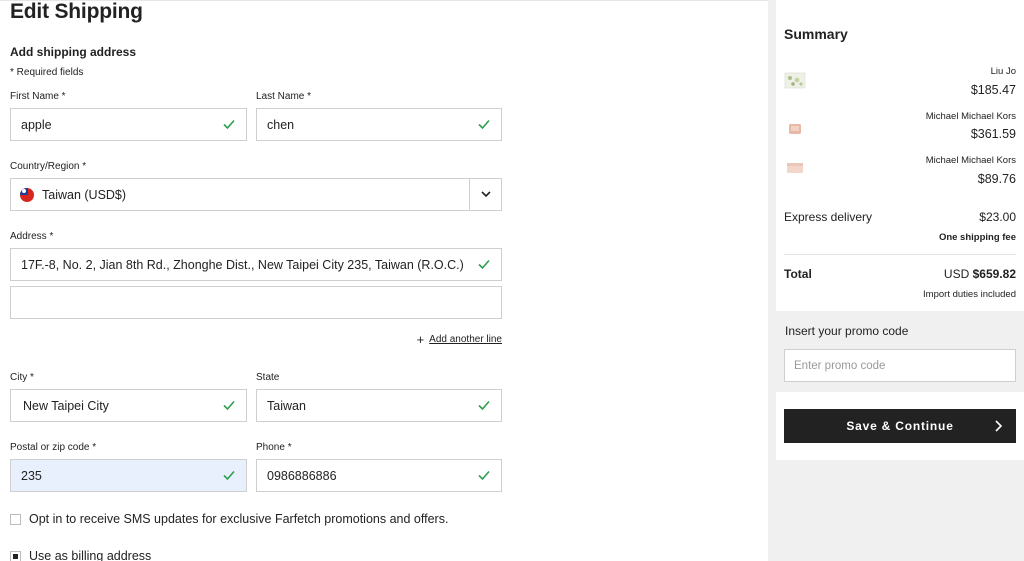  I want to click on state-label: State, so click(268, 377).